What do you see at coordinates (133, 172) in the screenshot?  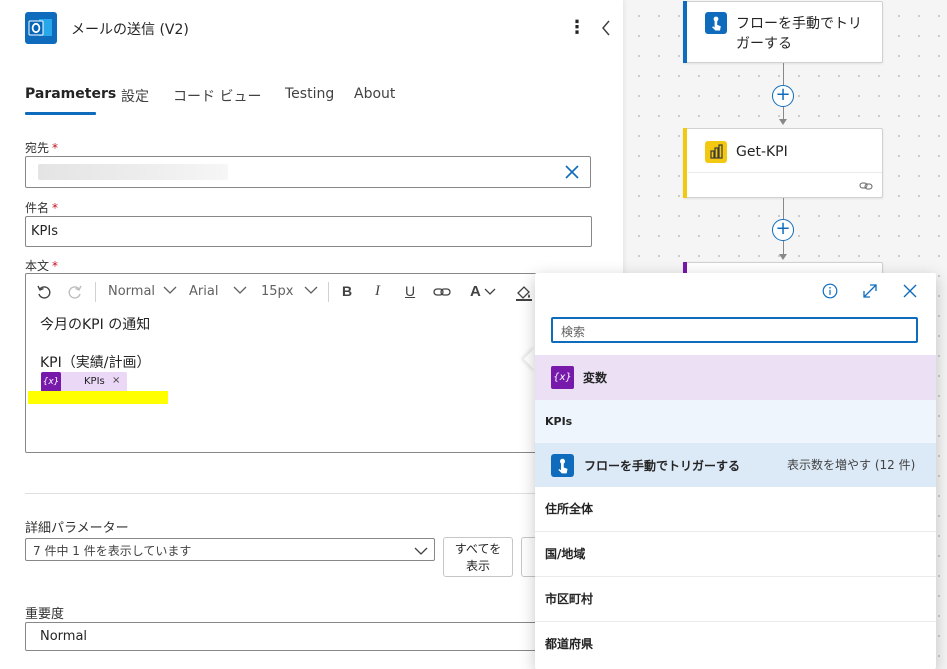 I see `redacted-recipient` at bounding box center [133, 172].